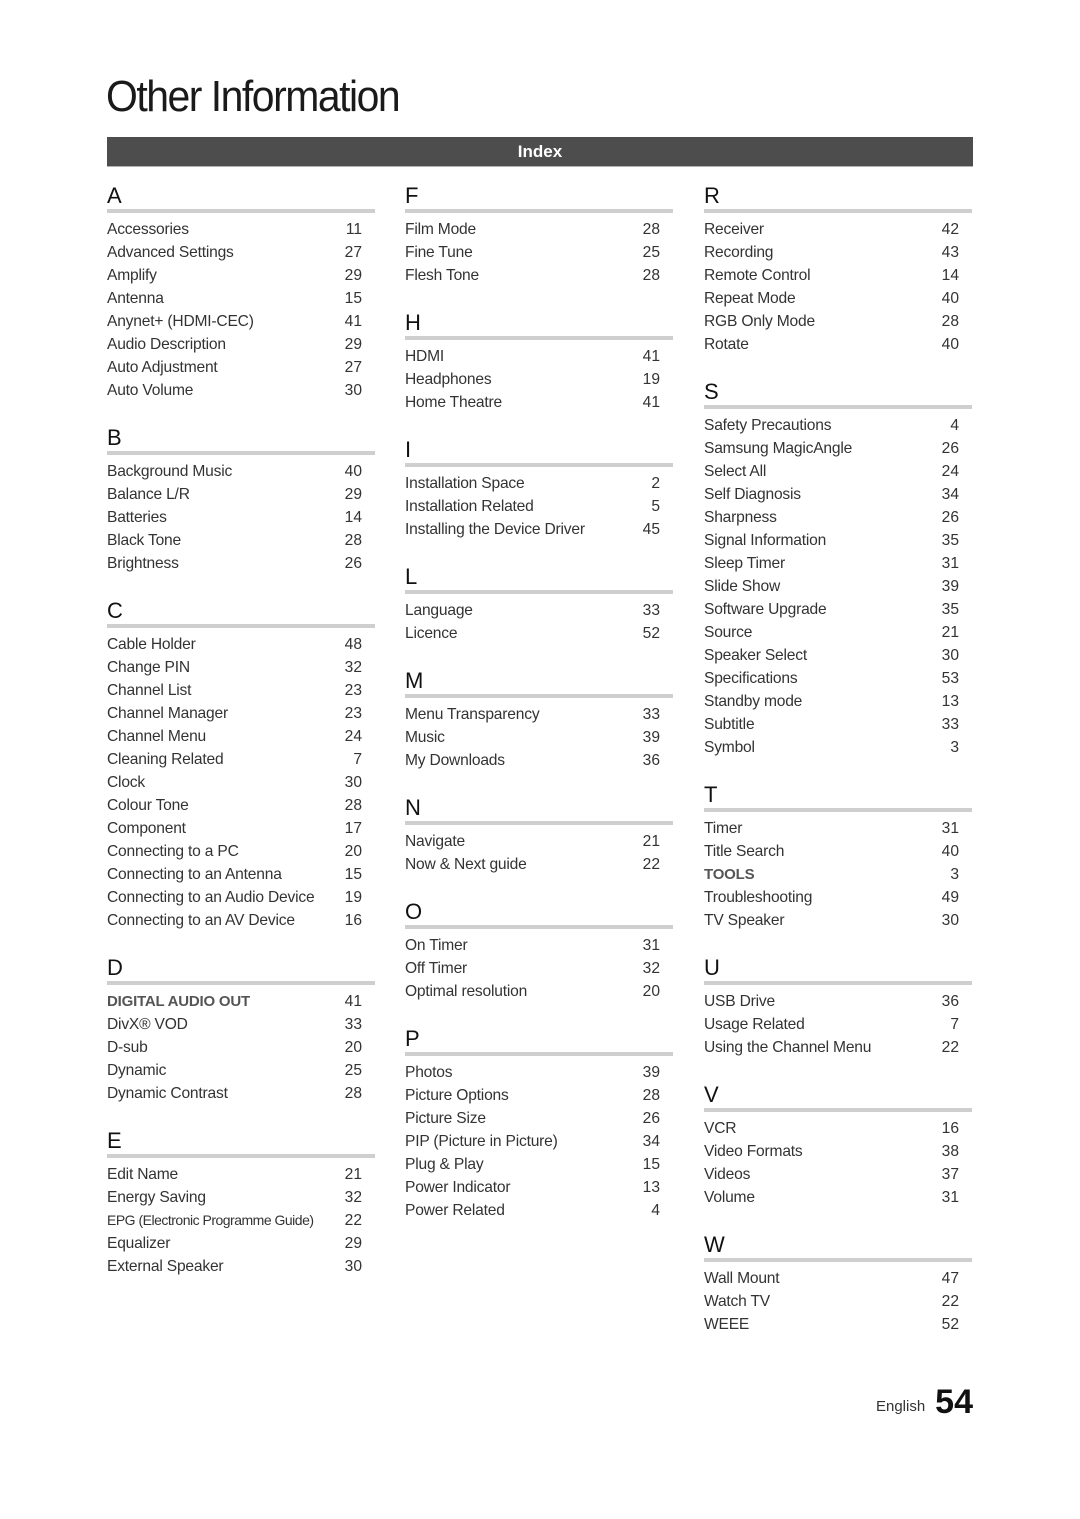 Image resolution: width=1080 pixels, height=1519 pixels. What do you see at coordinates (651, 841) in the screenshot?
I see `entry-page-number: 21` at bounding box center [651, 841].